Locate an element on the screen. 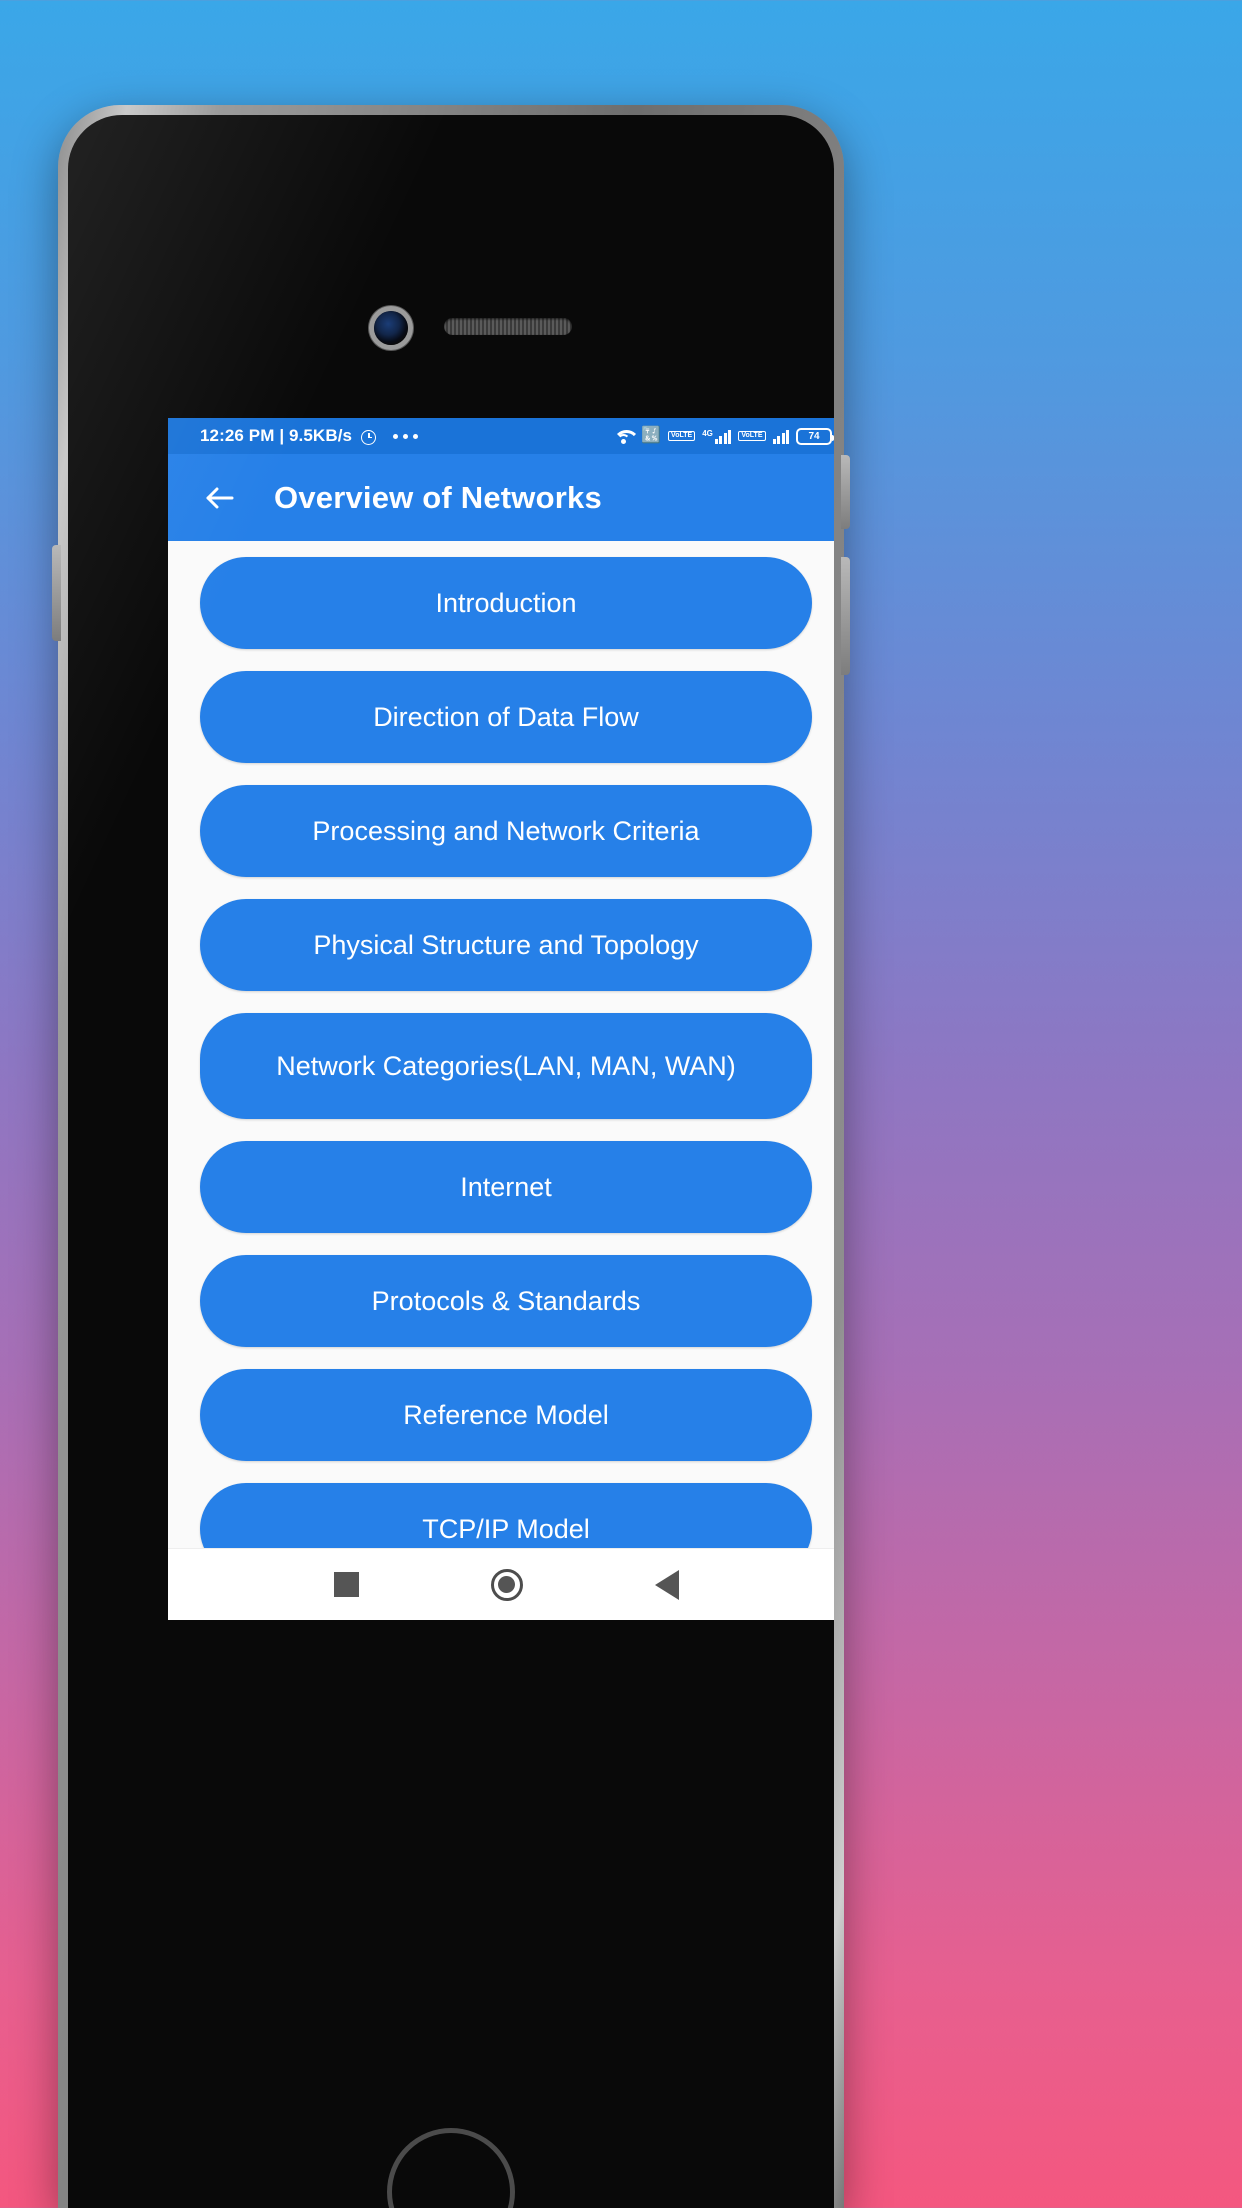  page-title: Overview of Networks is located at coordinates (438, 497).